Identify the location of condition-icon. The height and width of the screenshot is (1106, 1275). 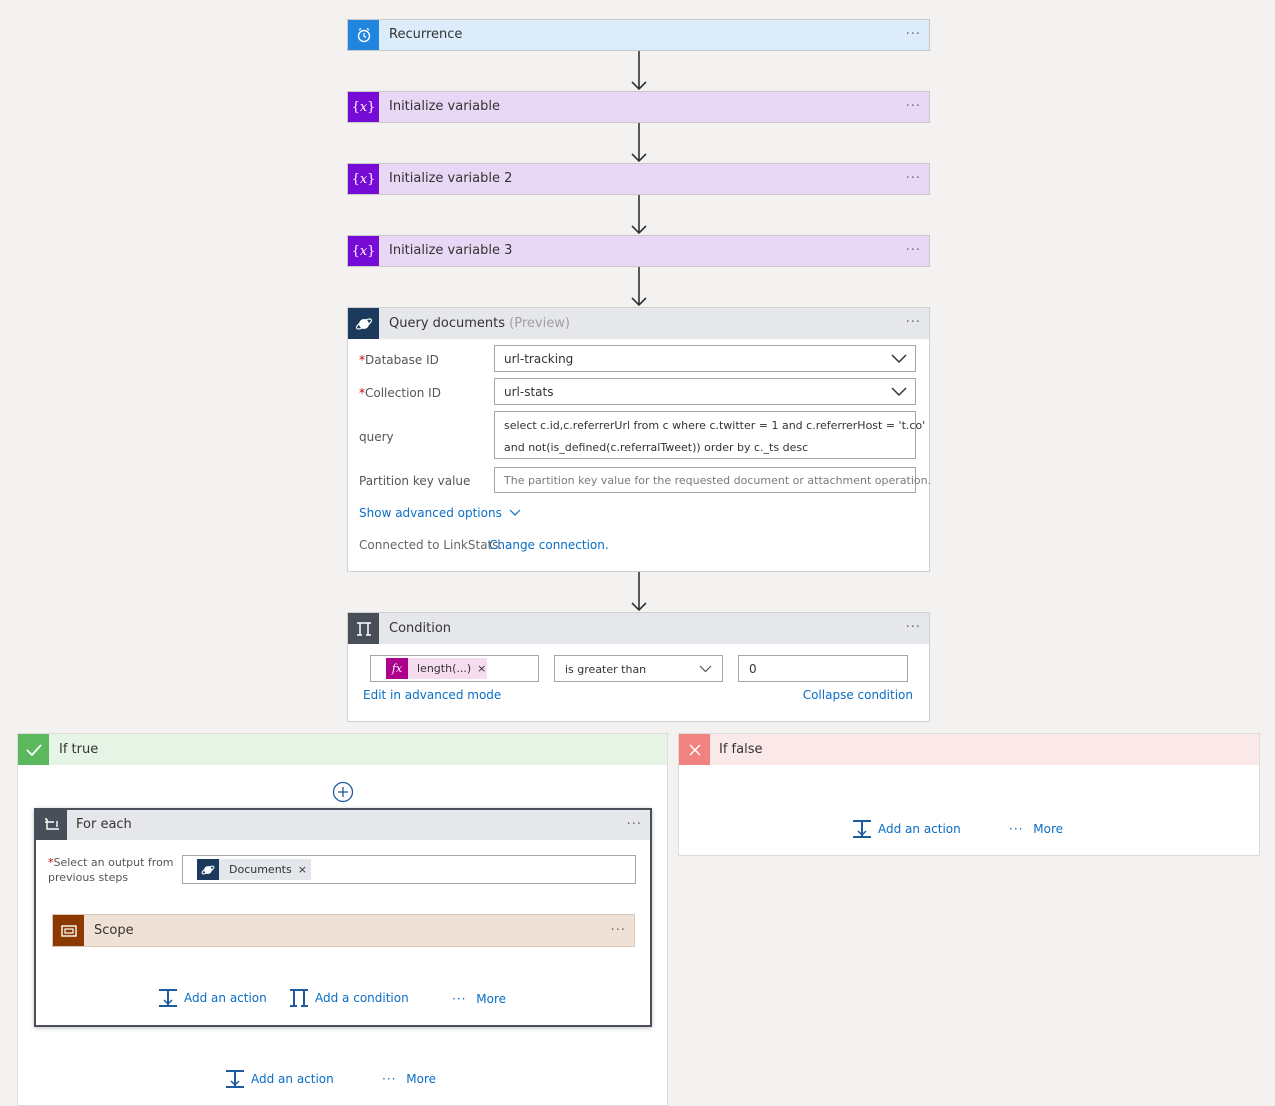
(363, 628).